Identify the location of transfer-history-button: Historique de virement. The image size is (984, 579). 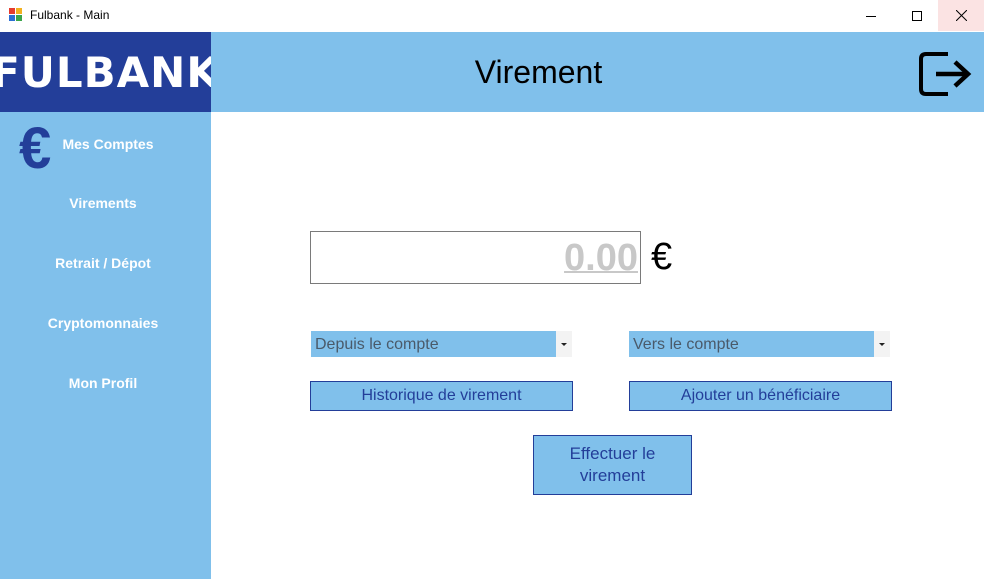
(441, 396).